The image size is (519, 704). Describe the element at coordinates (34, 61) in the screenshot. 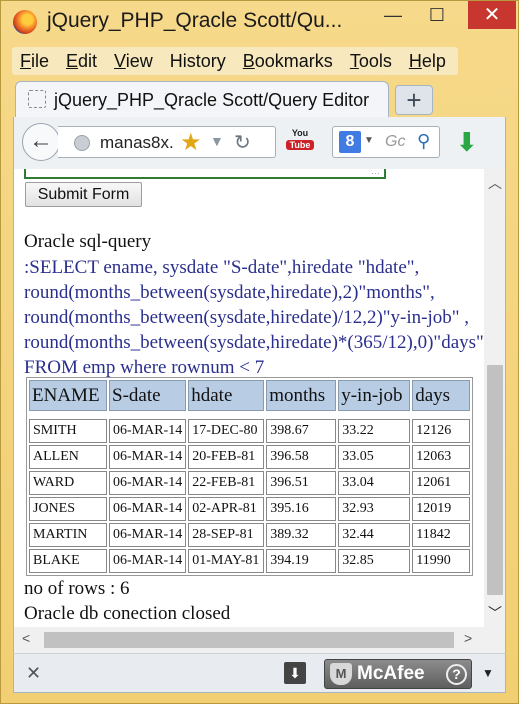

I see `menu-item-file: File` at that location.